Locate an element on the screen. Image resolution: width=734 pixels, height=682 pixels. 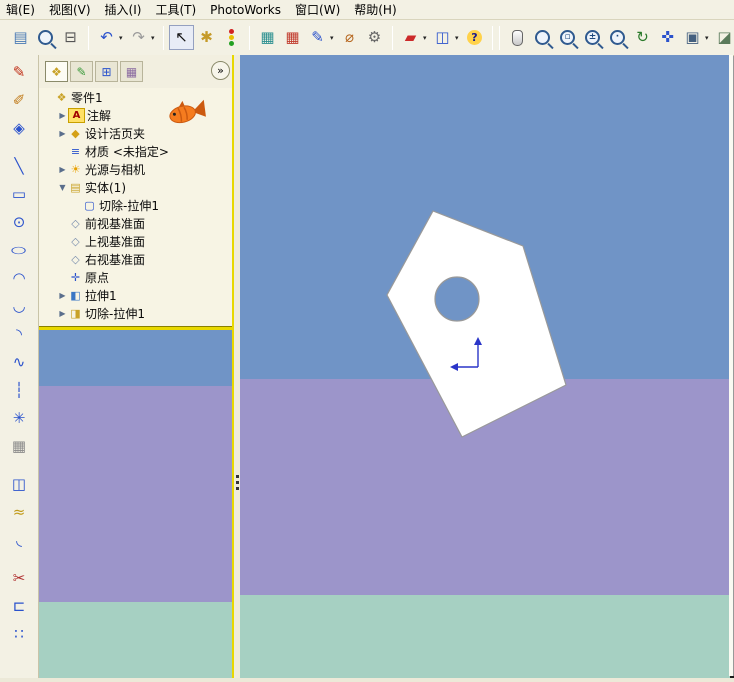
standard-views-button: ▣ is located at coordinates (692, 37).